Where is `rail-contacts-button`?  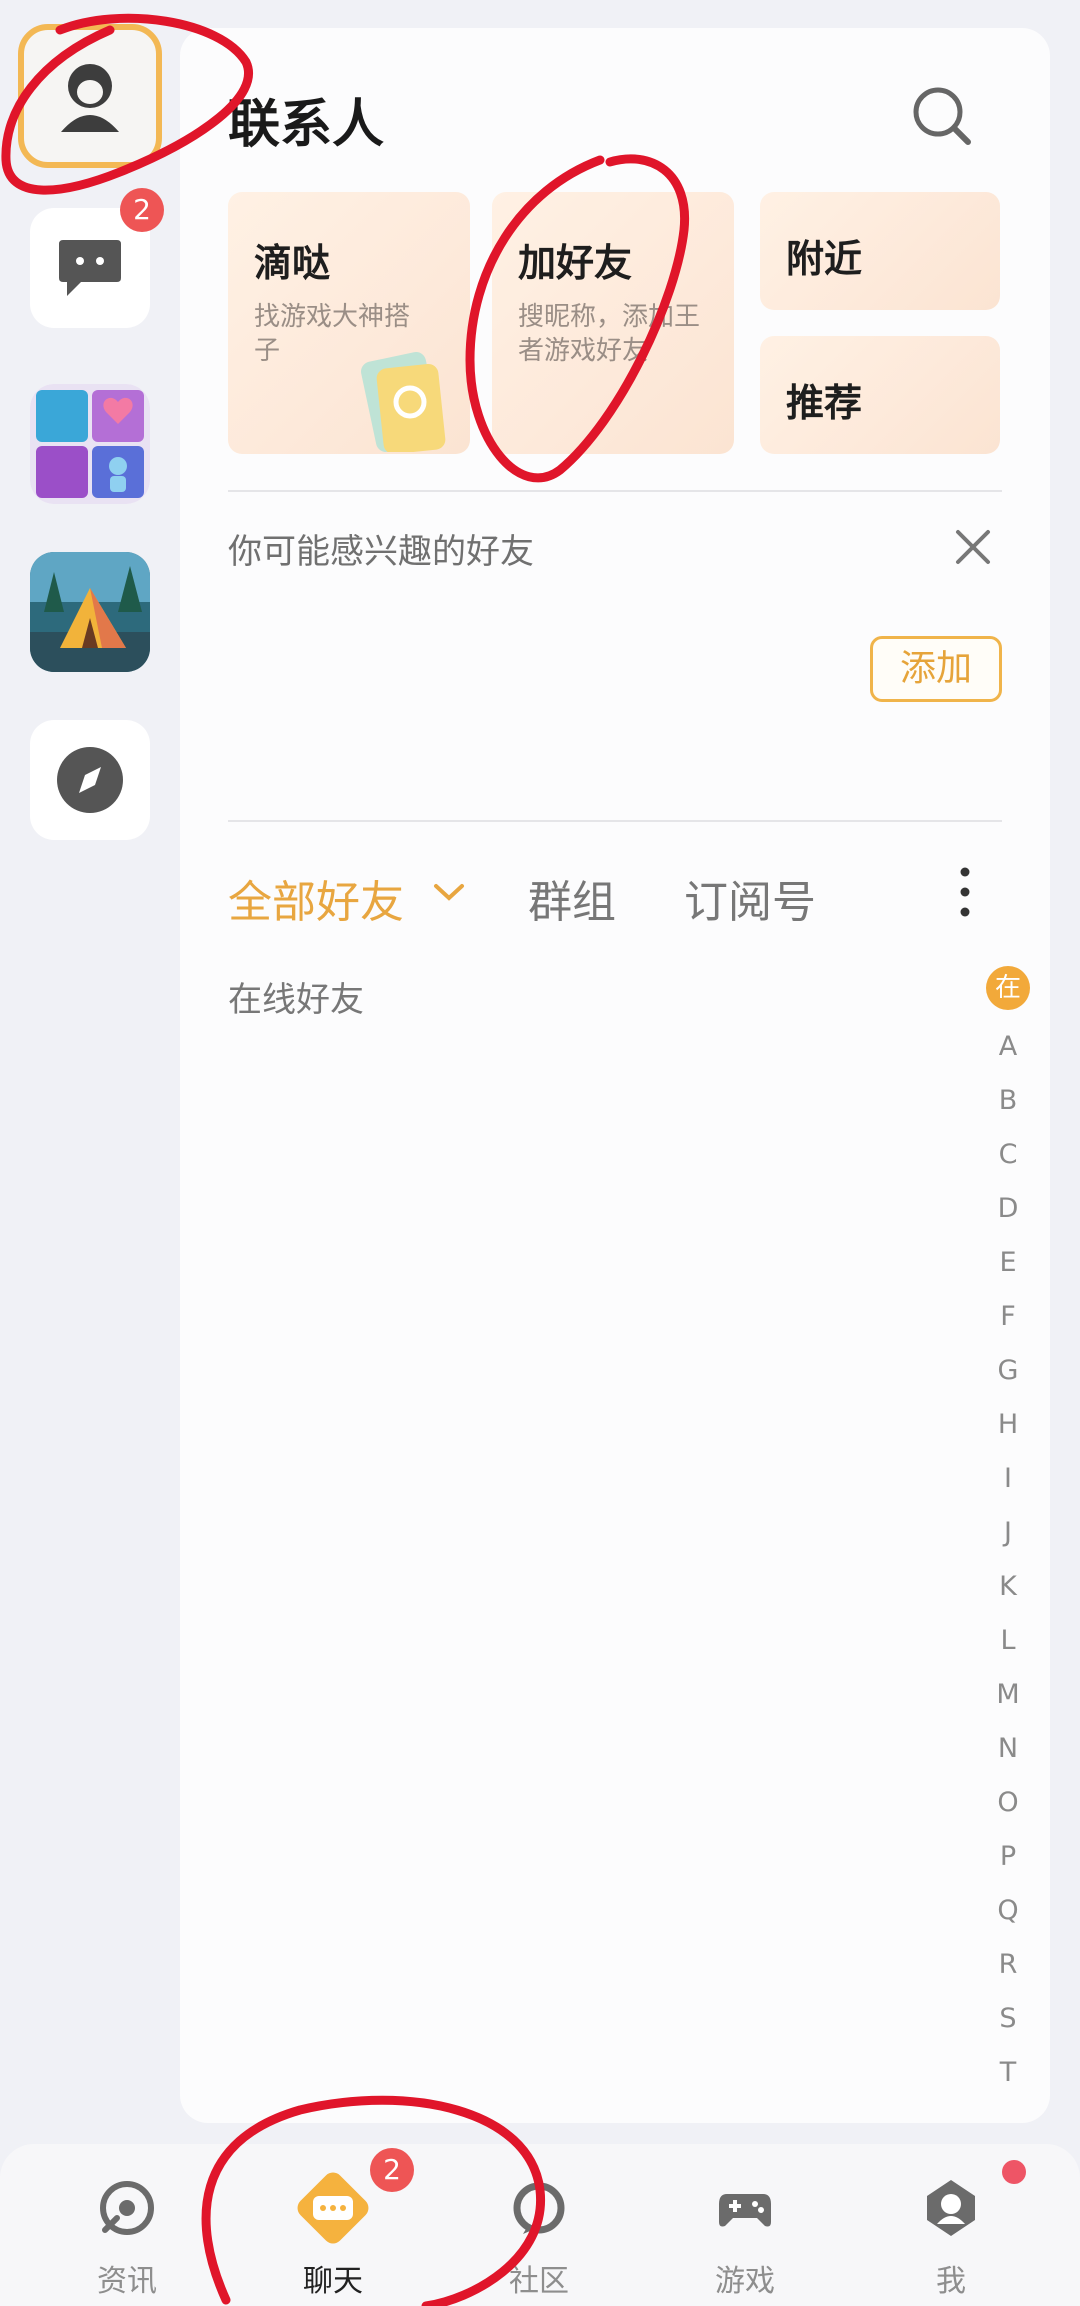
rail-contacts-button is located at coordinates (90, 96).